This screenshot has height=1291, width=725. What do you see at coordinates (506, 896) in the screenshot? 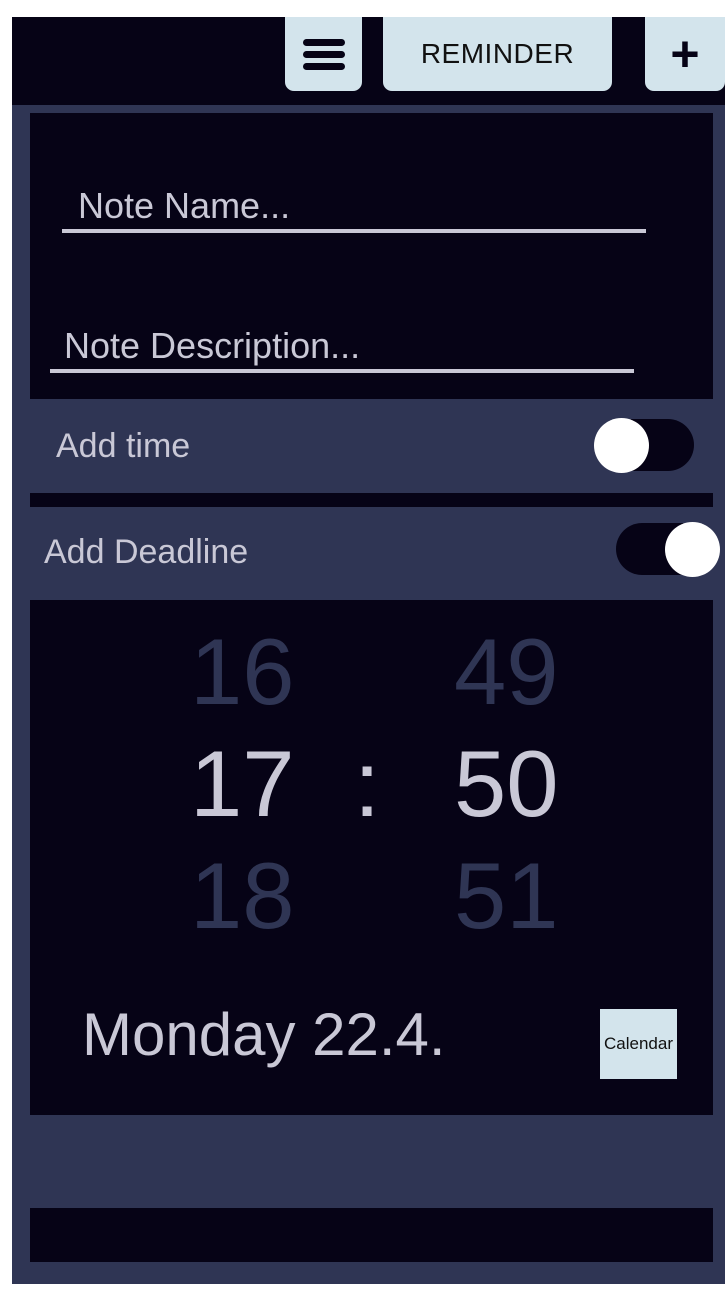
I see `minute-next: 51` at bounding box center [506, 896].